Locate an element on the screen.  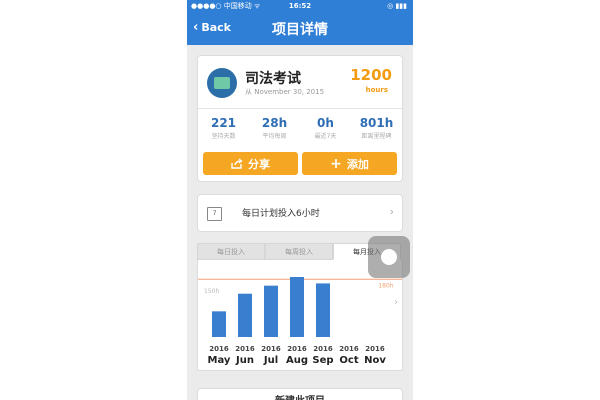
bar-may is located at coordinates (219, 324).